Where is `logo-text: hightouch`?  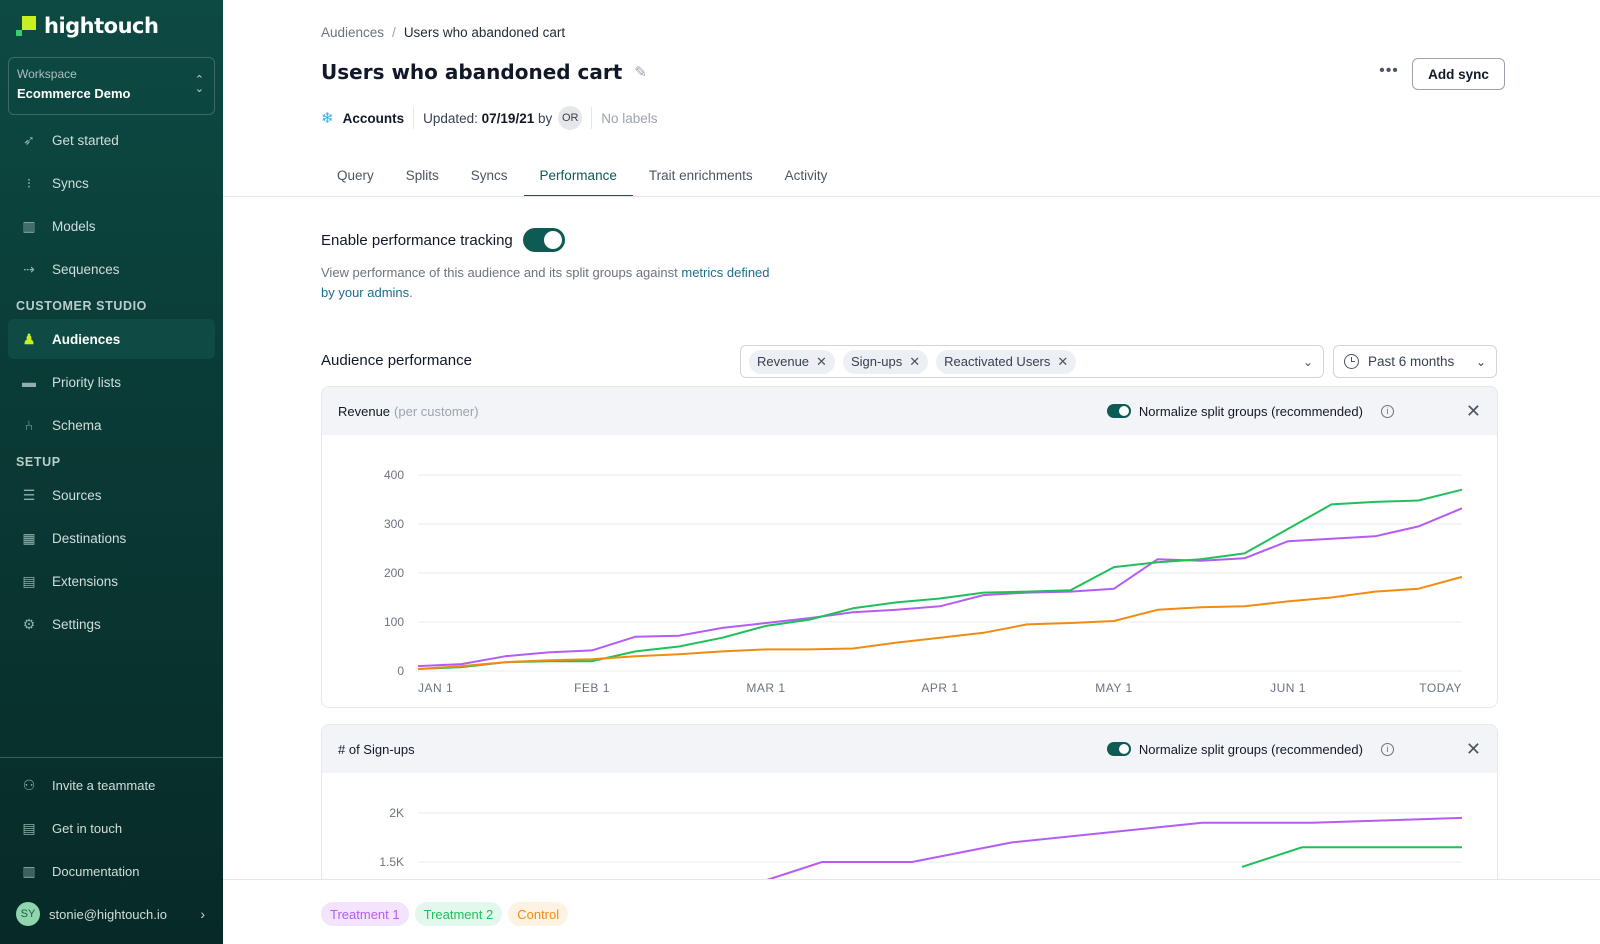
logo-text: hightouch is located at coordinates (101, 26).